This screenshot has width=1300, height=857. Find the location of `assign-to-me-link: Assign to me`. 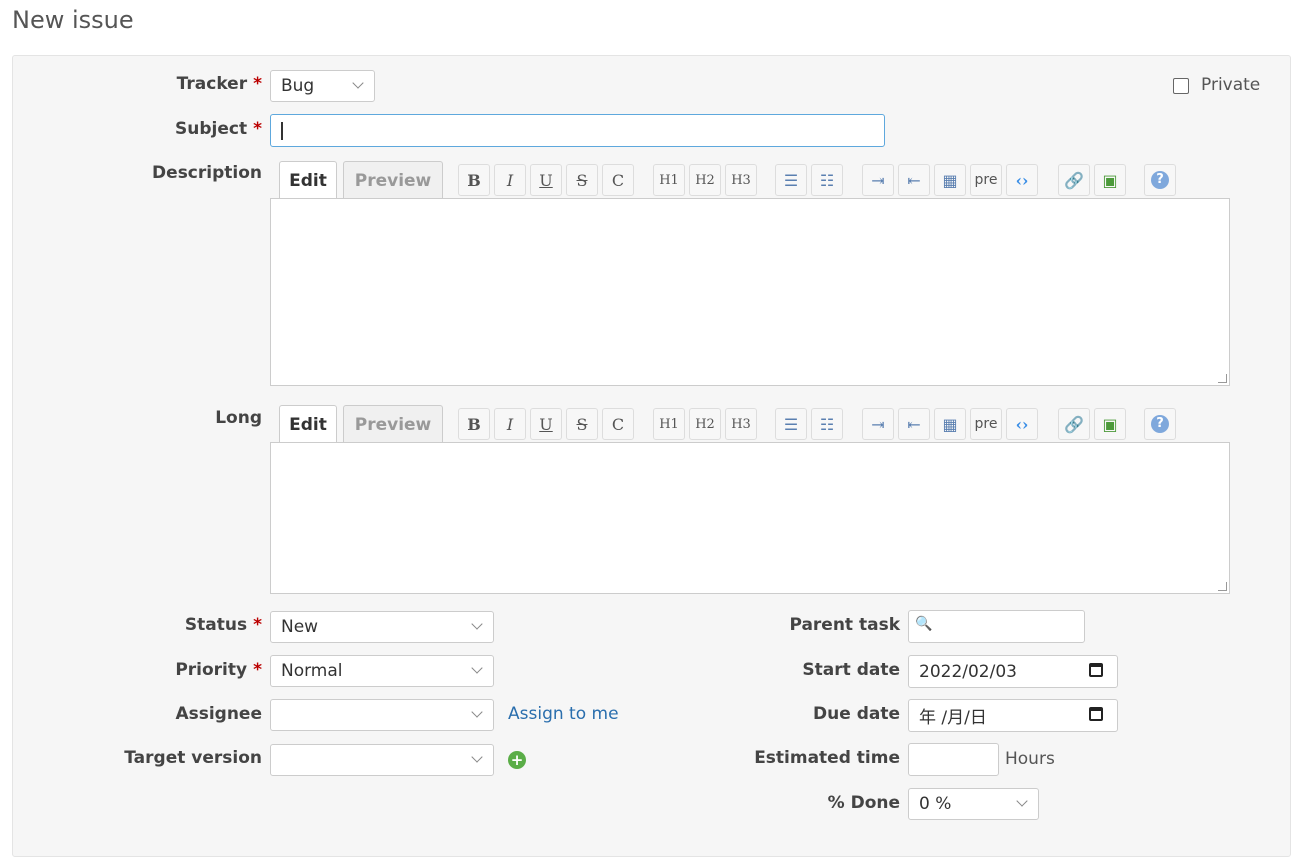

assign-to-me-link: Assign to me is located at coordinates (563, 714).